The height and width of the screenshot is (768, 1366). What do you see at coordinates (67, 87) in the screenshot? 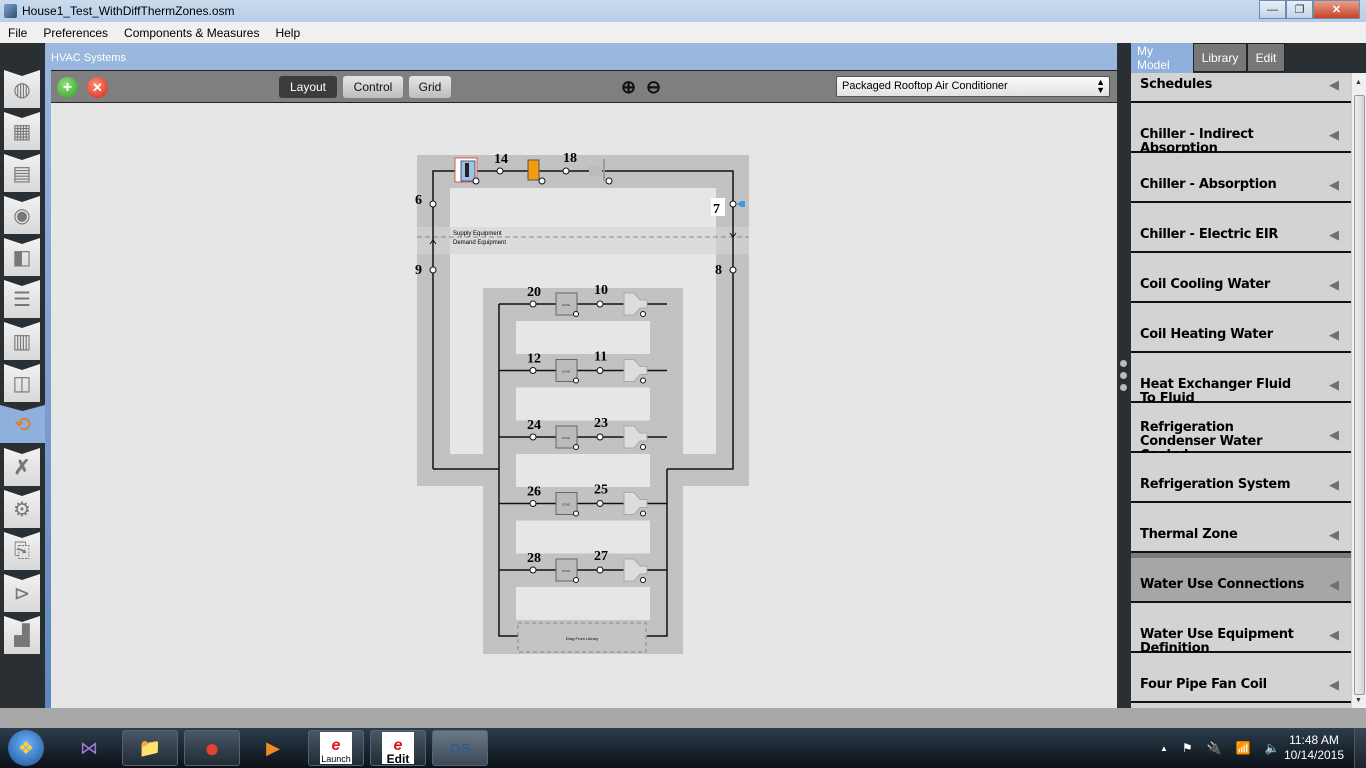
I see `add-system-button: +` at bounding box center [67, 87].